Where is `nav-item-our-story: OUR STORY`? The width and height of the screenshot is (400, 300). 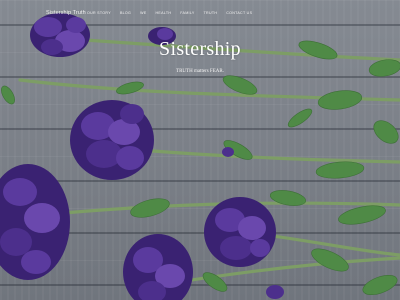 nav-item-our-story: OUR STORY is located at coordinates (99, 13).